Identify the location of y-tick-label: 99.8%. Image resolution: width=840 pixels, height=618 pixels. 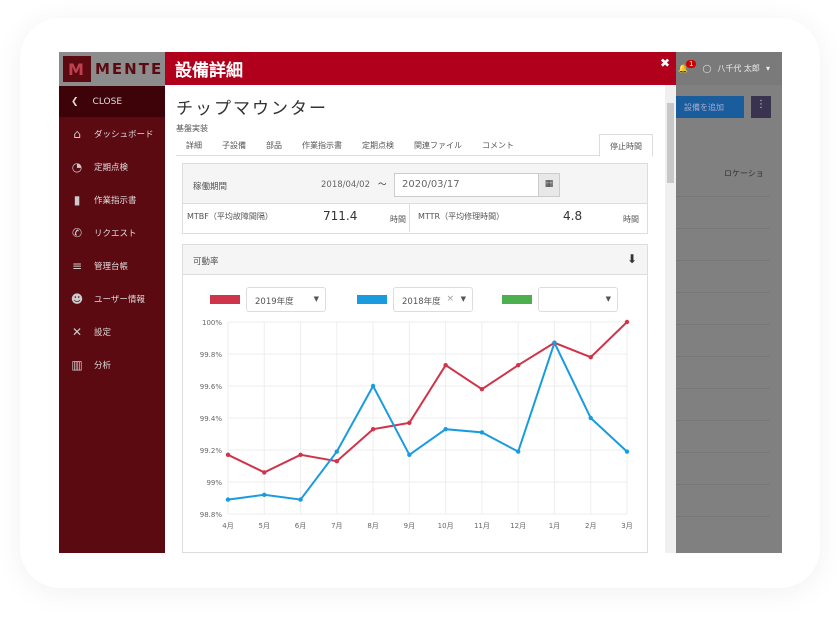
(211, 355).